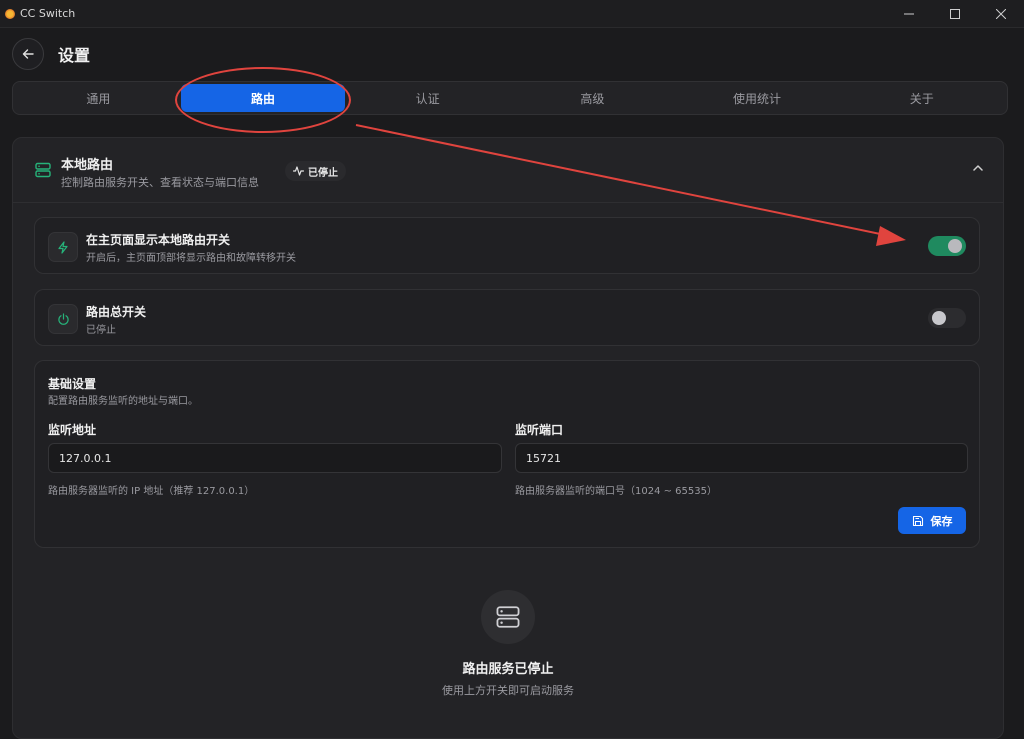 Image resolution: width=1024 pixels, height=739 pixels. Describe the element at coordinates (507, 317) in the screenshot. I see `master-switch-card: 路由总开关 已停止` at that location.